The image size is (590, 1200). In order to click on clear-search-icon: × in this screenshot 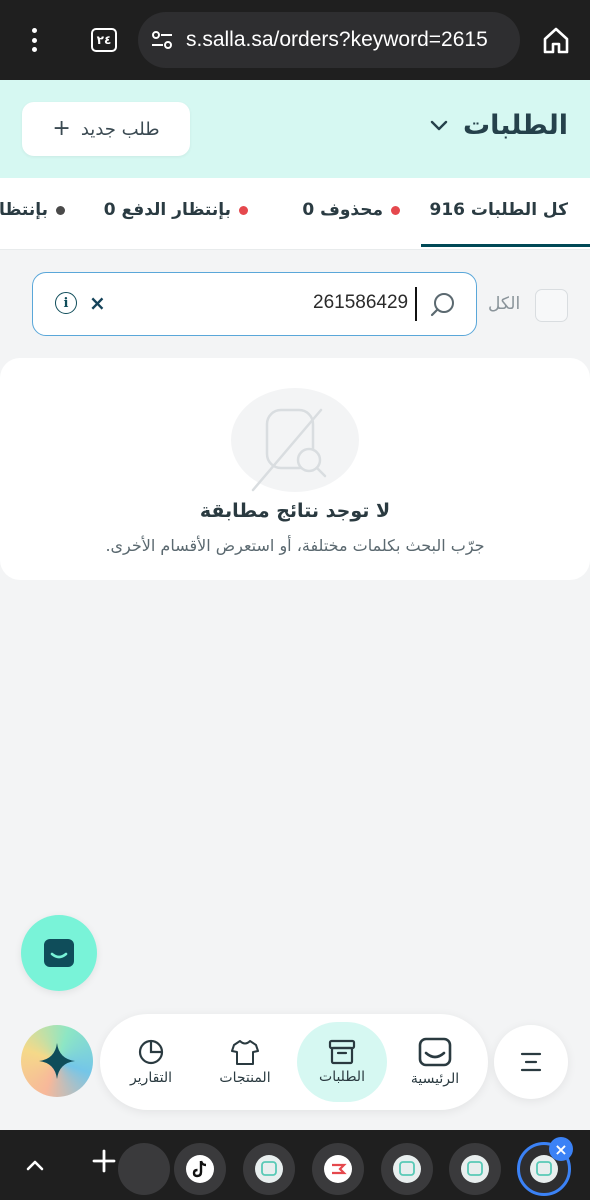, I will do `click(97, 303)`.